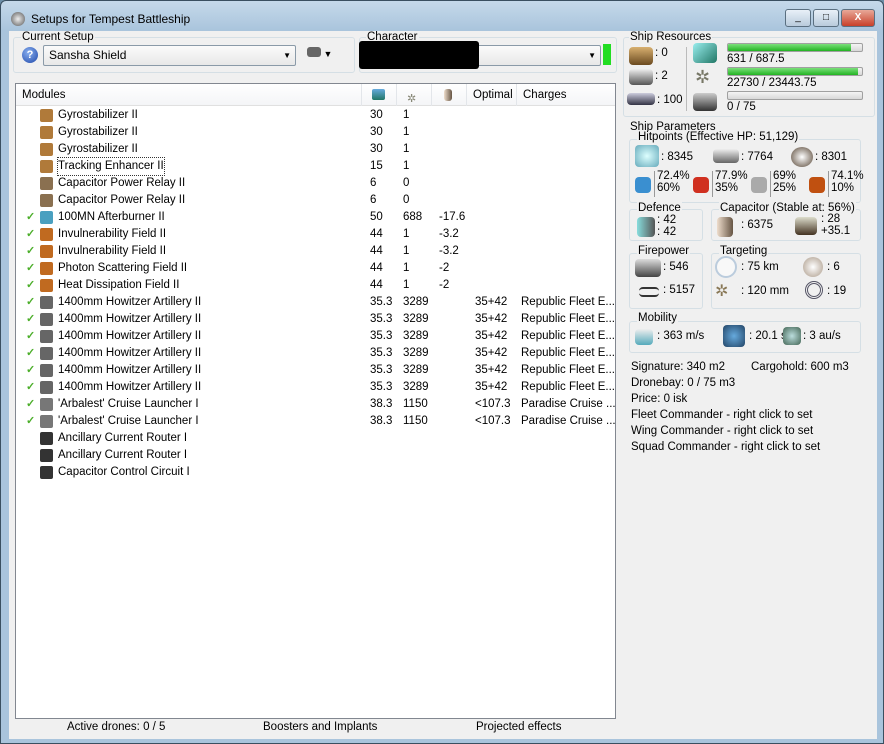  What do you see at coordinates (858, 18) in the screenshot?
I see `close-button: X` at bounding box center [858, 18].